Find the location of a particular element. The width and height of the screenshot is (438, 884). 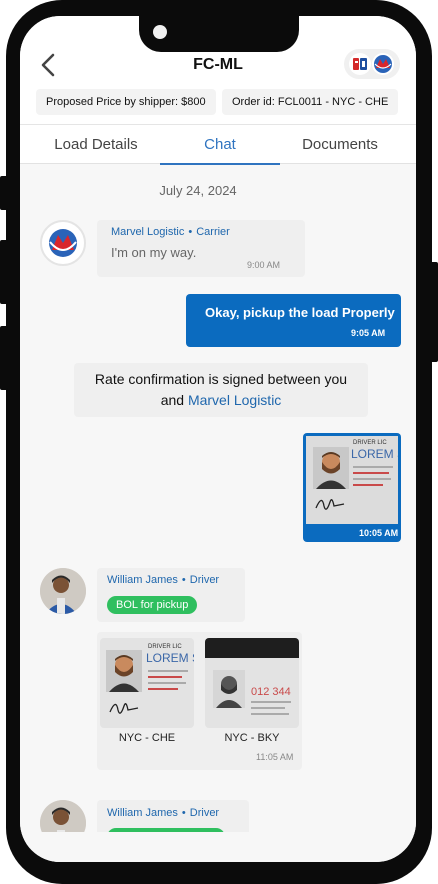

message-time: 9:00 AM is located at coordinates (264, 265).